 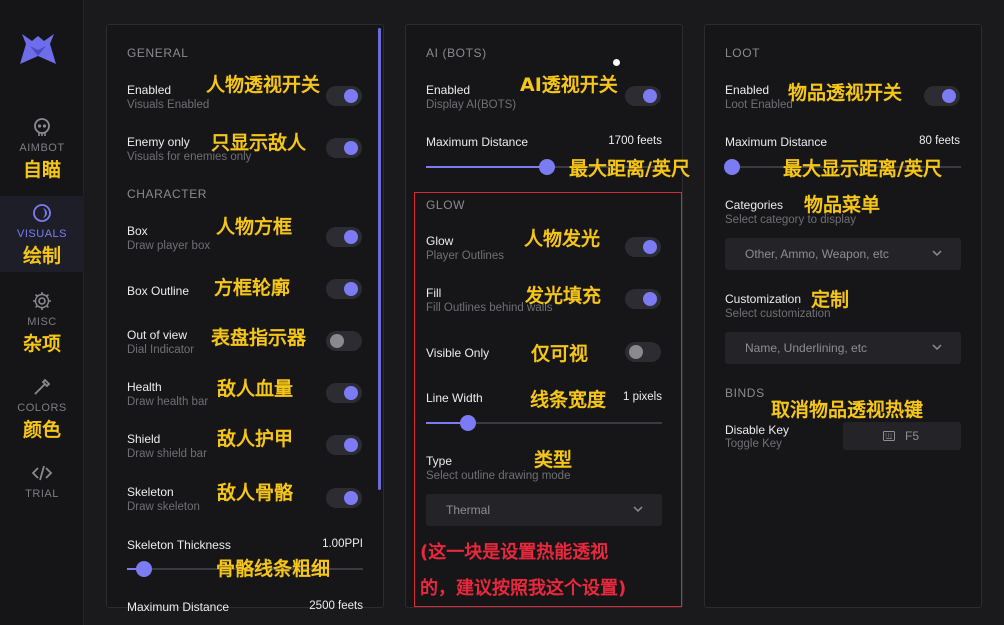 I want to click on health-sub: Draw health bar, so click(x=168, y=402).